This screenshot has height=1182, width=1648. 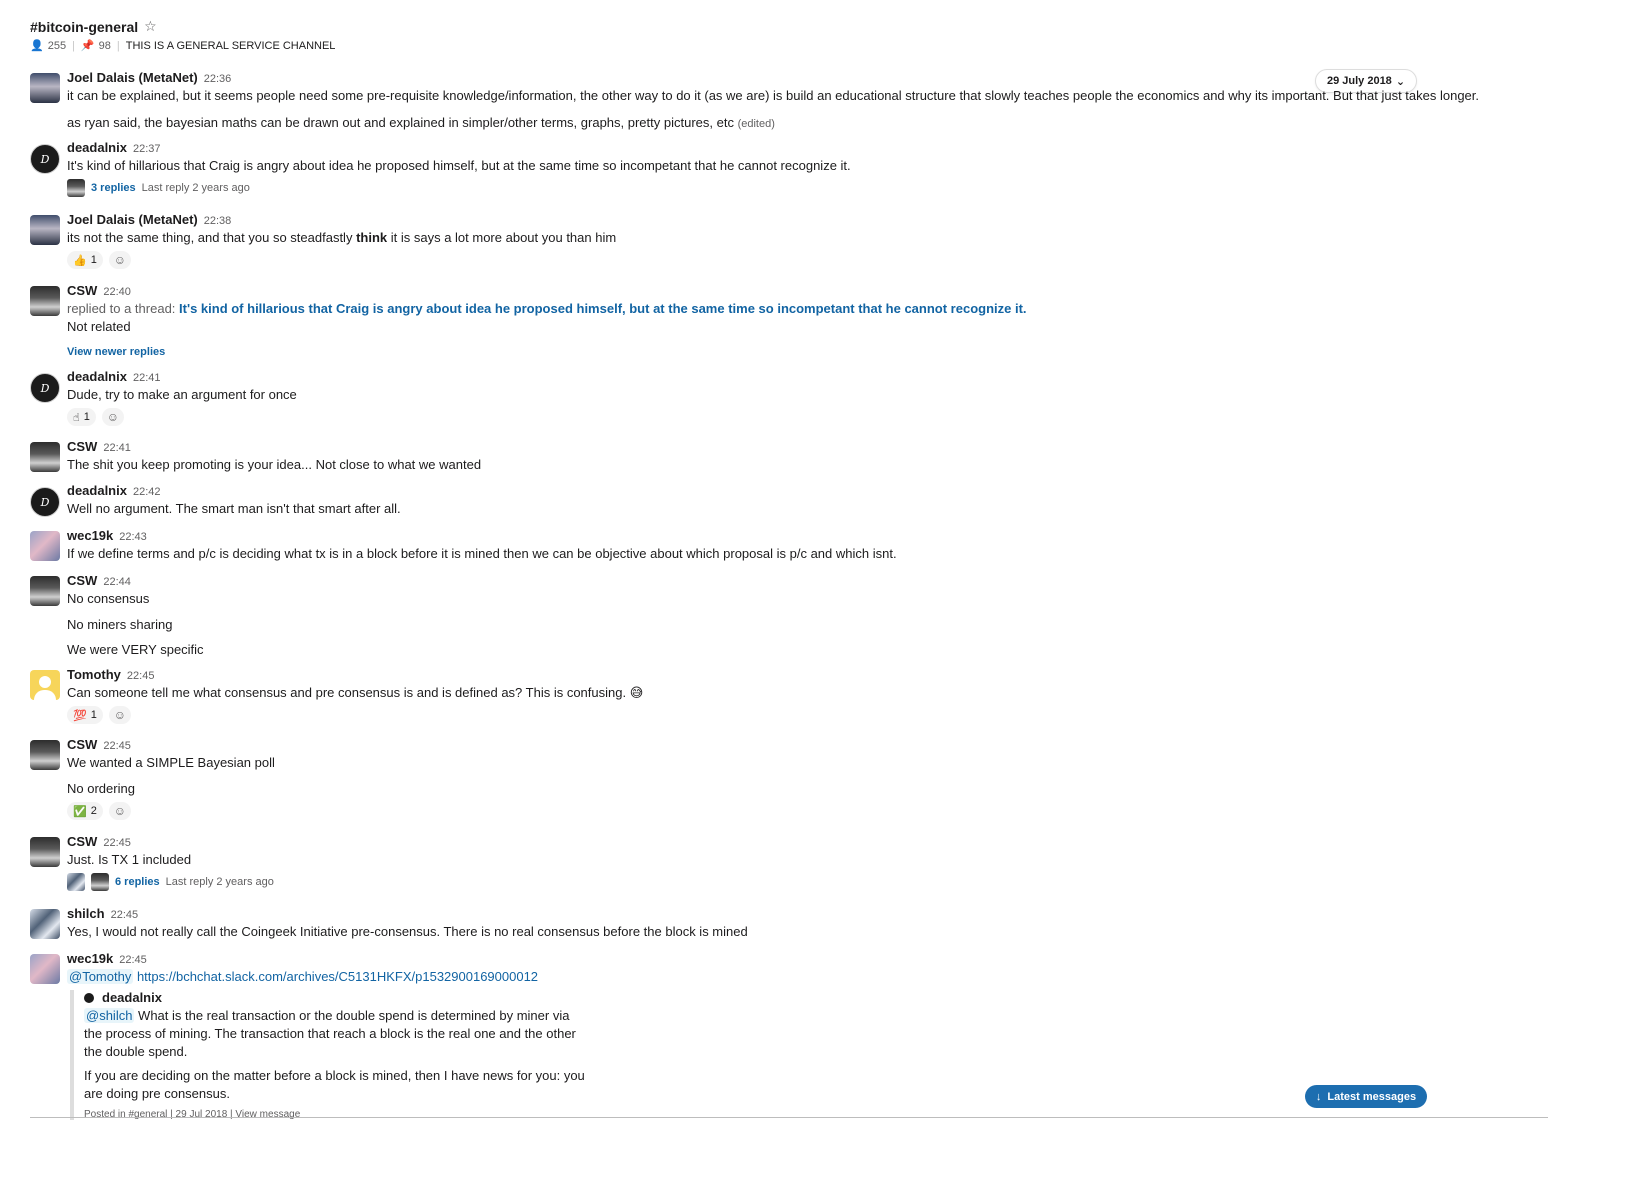 What do you see at coordinates (459, 188) in the screenshot?
I see `thread-summary: 3 replies Last reply 2 years ago` at bounding box center [459, 188].